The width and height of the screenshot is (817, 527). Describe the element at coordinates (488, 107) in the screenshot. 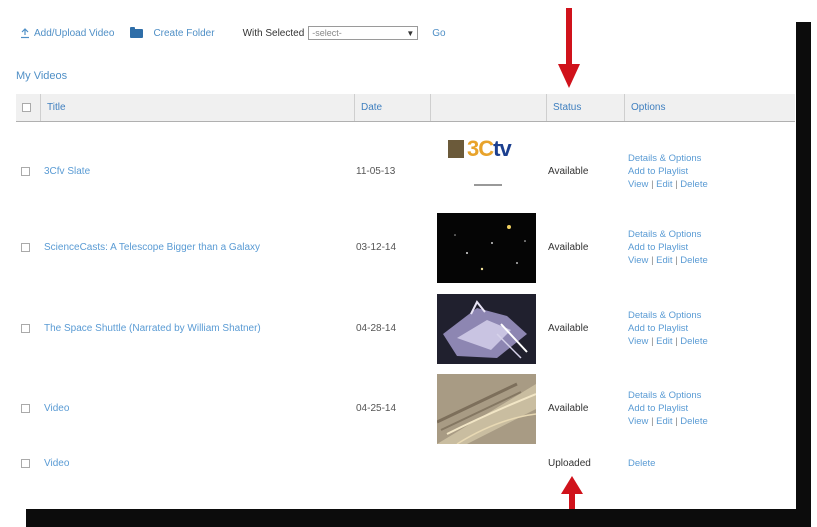

I see `thumbnail-column-header` at that location.